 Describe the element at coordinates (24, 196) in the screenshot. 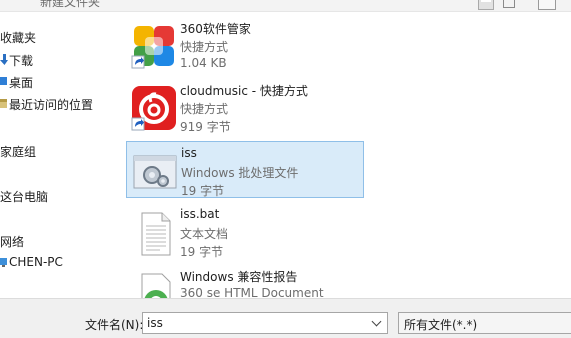

I see `sidebar-item-this-pc: 这台电脑` at that location.